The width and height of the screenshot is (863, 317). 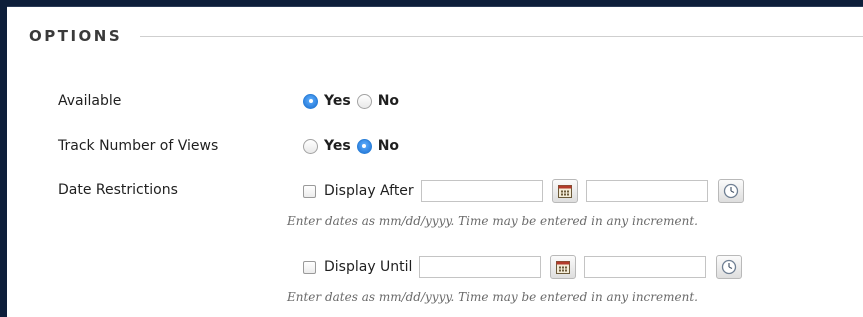 I want to click on track-views-yes-radio, so click(x=310, y=146).